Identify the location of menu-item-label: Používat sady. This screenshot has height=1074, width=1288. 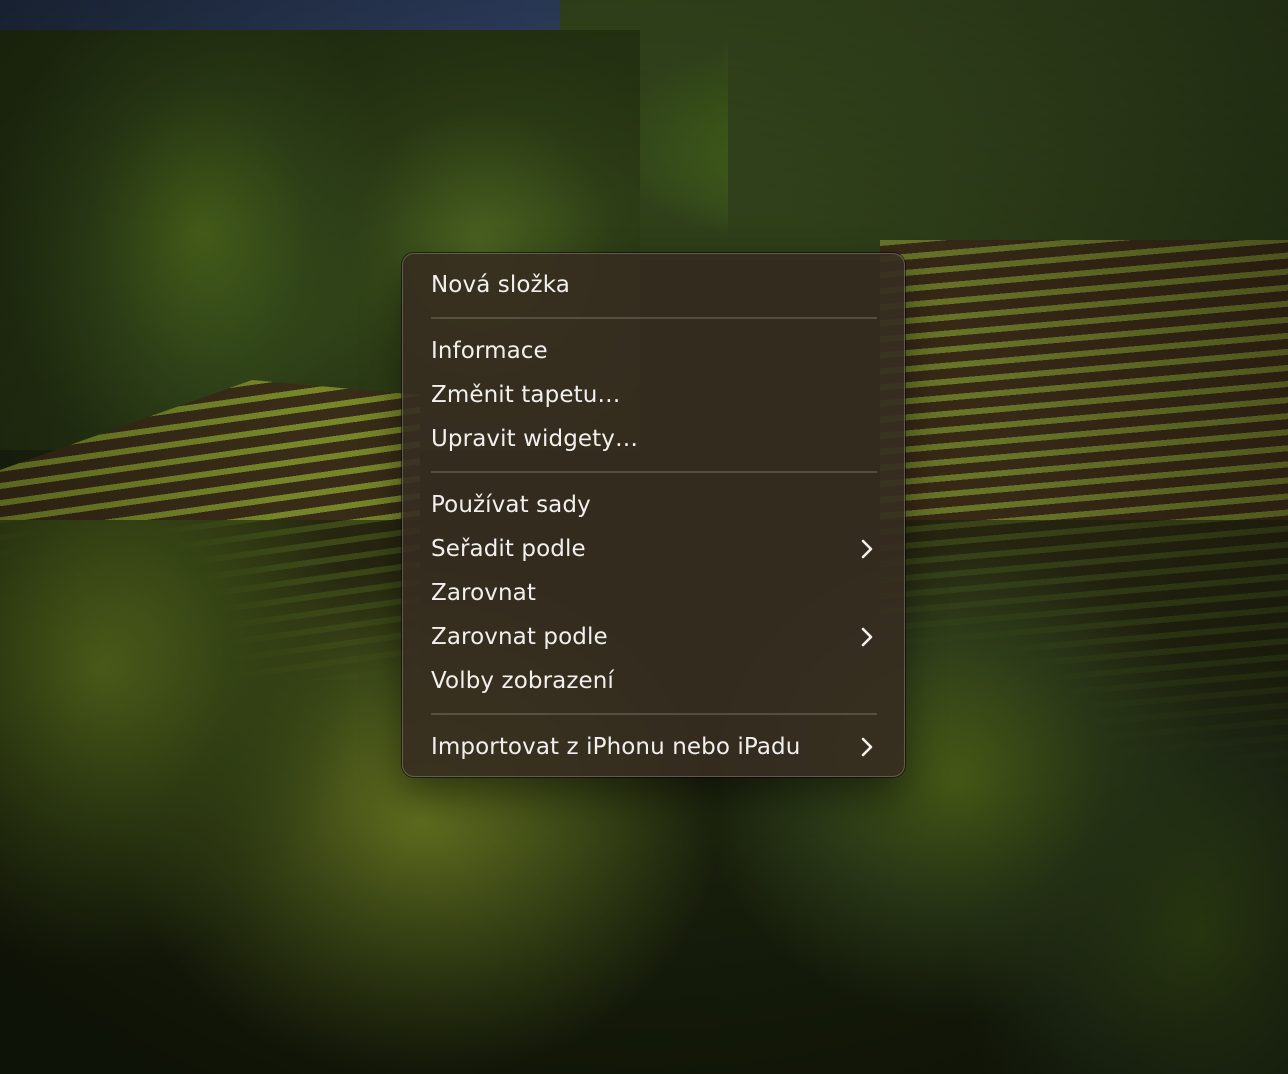
(511, 505).